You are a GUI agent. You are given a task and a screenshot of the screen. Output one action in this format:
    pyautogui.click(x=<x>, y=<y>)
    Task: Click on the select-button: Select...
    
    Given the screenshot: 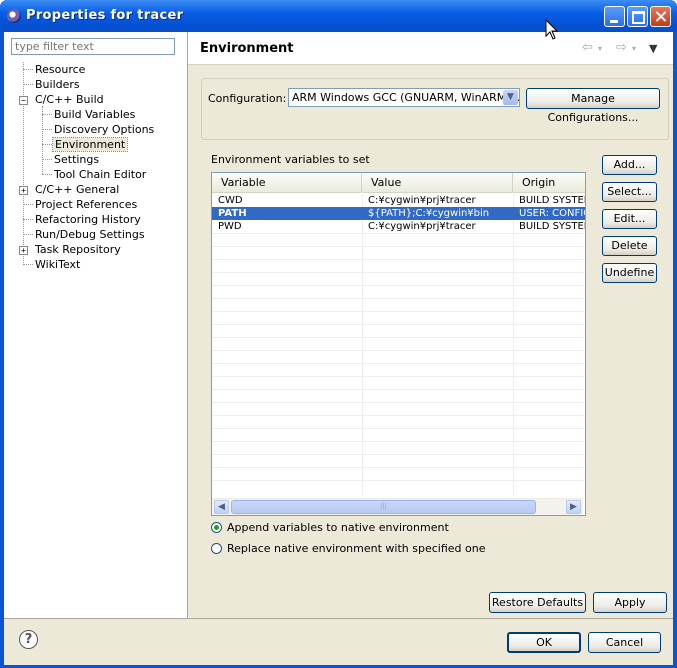 What is the action you would take?
    pyautogui.click(x=629, y=192)
    